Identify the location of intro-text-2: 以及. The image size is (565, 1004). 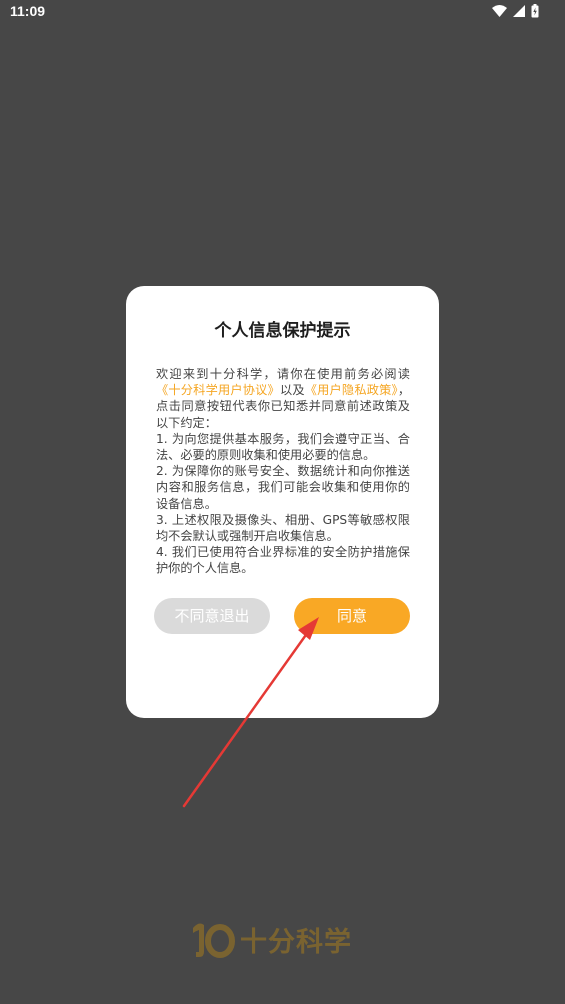
(292, 390).